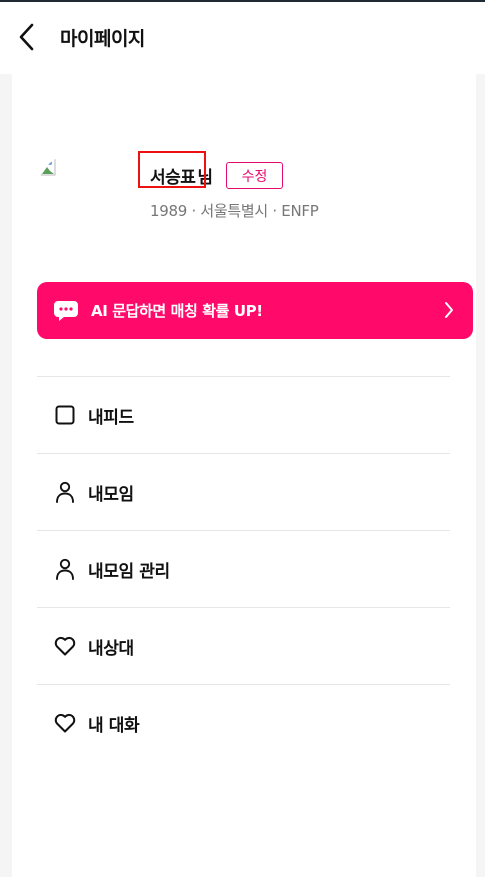 Image resolution: width=485 pixels, height=877 pixels. Describe the element at coordinates (74, 191) in the screenshot. I see `avatar` at that location.